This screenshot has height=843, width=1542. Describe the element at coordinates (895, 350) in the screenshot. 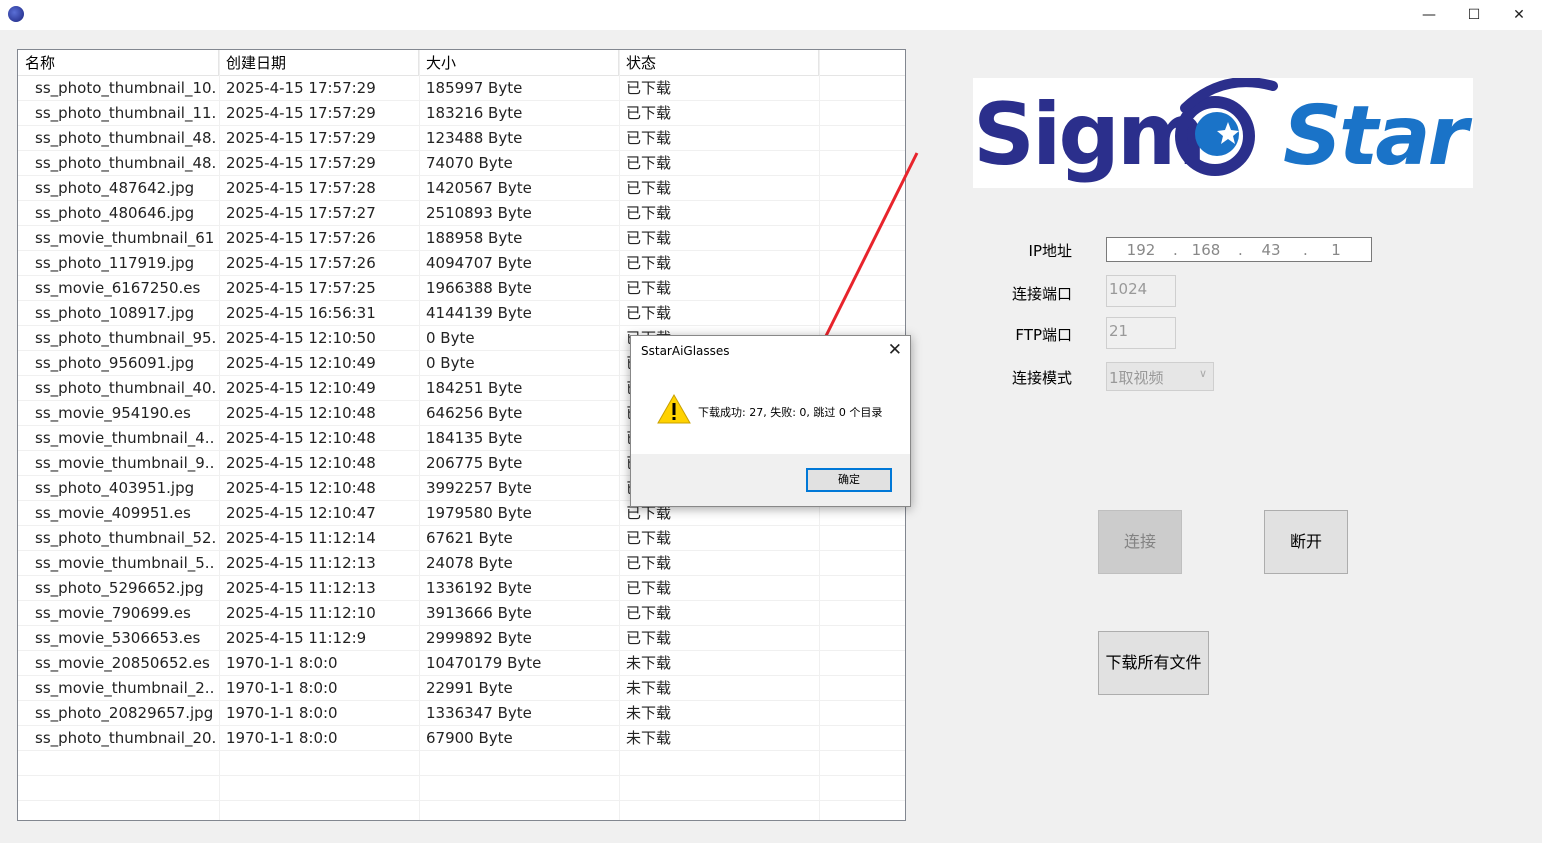

I see `dialog-close-icon: ✕` at that location.